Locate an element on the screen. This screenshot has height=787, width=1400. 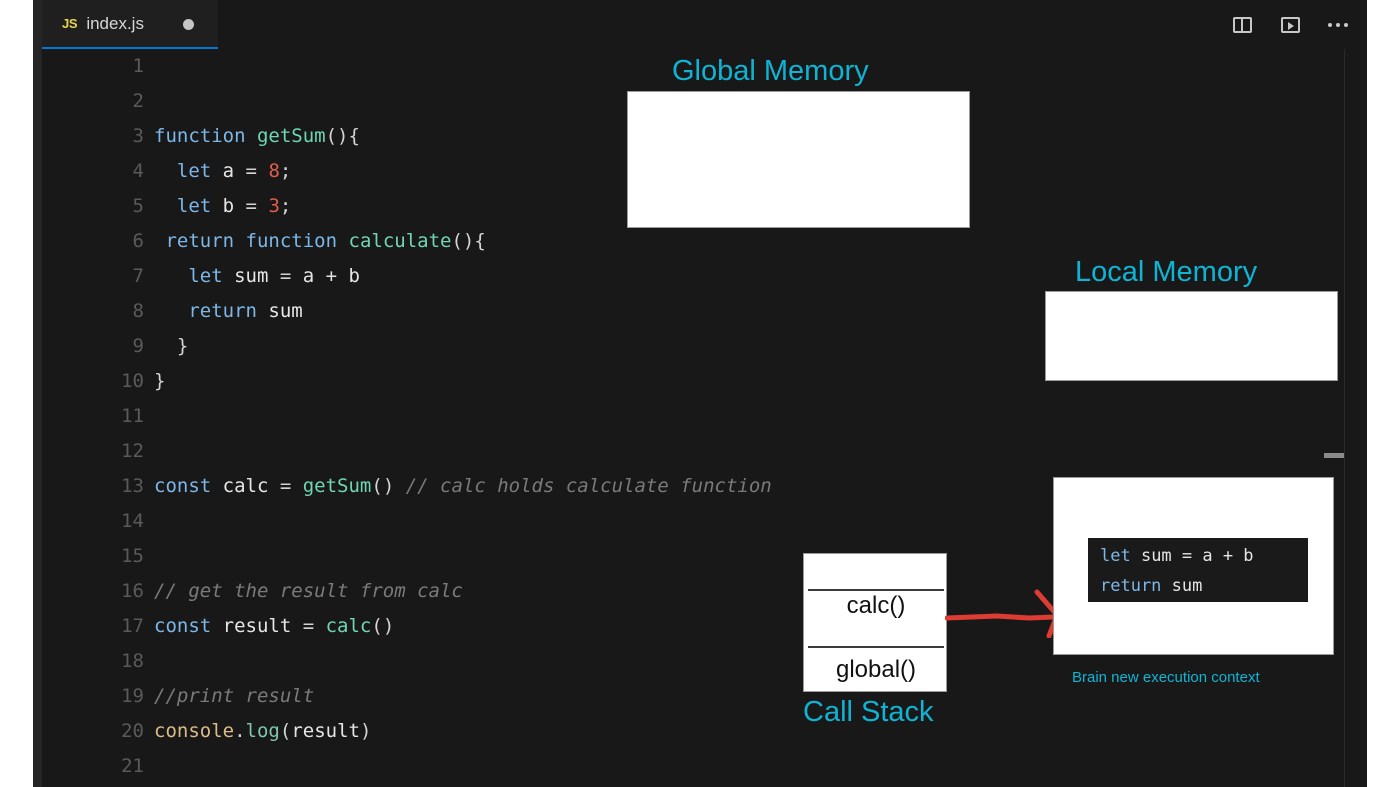
code-line: 9 } is located at coordinates (704, 346).